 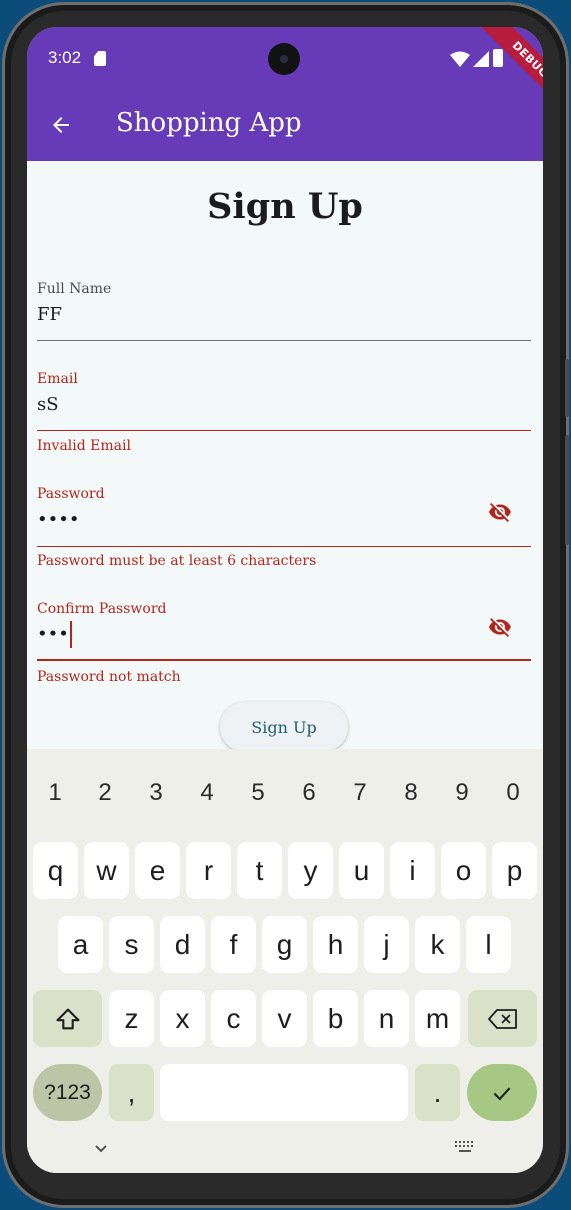 I want to click on power-button, so click(x=567, y=490).